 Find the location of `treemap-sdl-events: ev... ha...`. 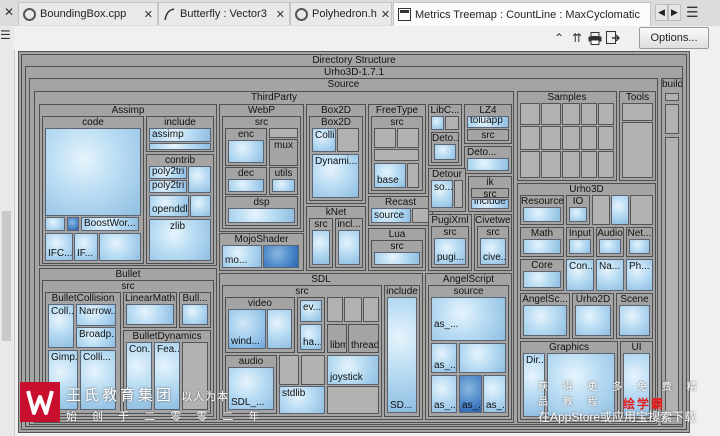

treemap-sdl-events: ev... ha... is located at coordinates (311, 325).